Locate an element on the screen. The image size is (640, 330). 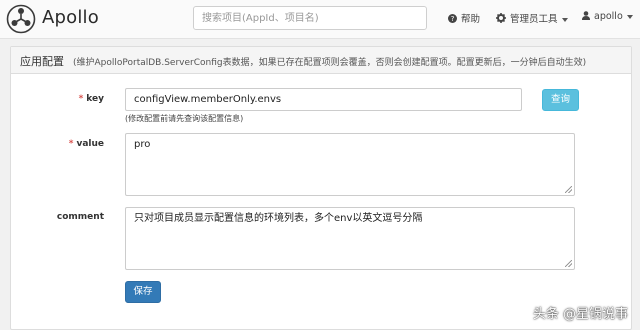
value-textarea: pro is located at coordinates (350, 164).